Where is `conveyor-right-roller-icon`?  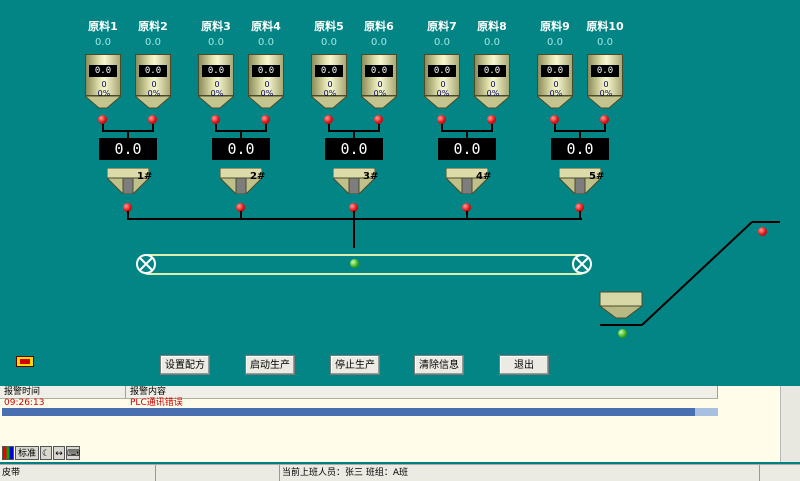
conveyor-right-roller-icon is located at coordinates (582, 264).